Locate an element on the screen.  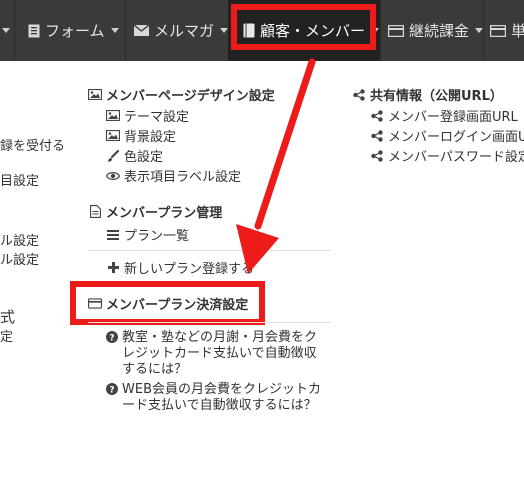
annotation-arrow is located at coordinates (276, 166).